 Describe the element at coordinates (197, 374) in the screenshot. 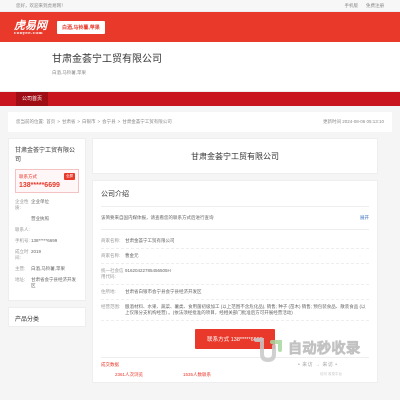

I see `contact-count: 1535人数联系` at that location.